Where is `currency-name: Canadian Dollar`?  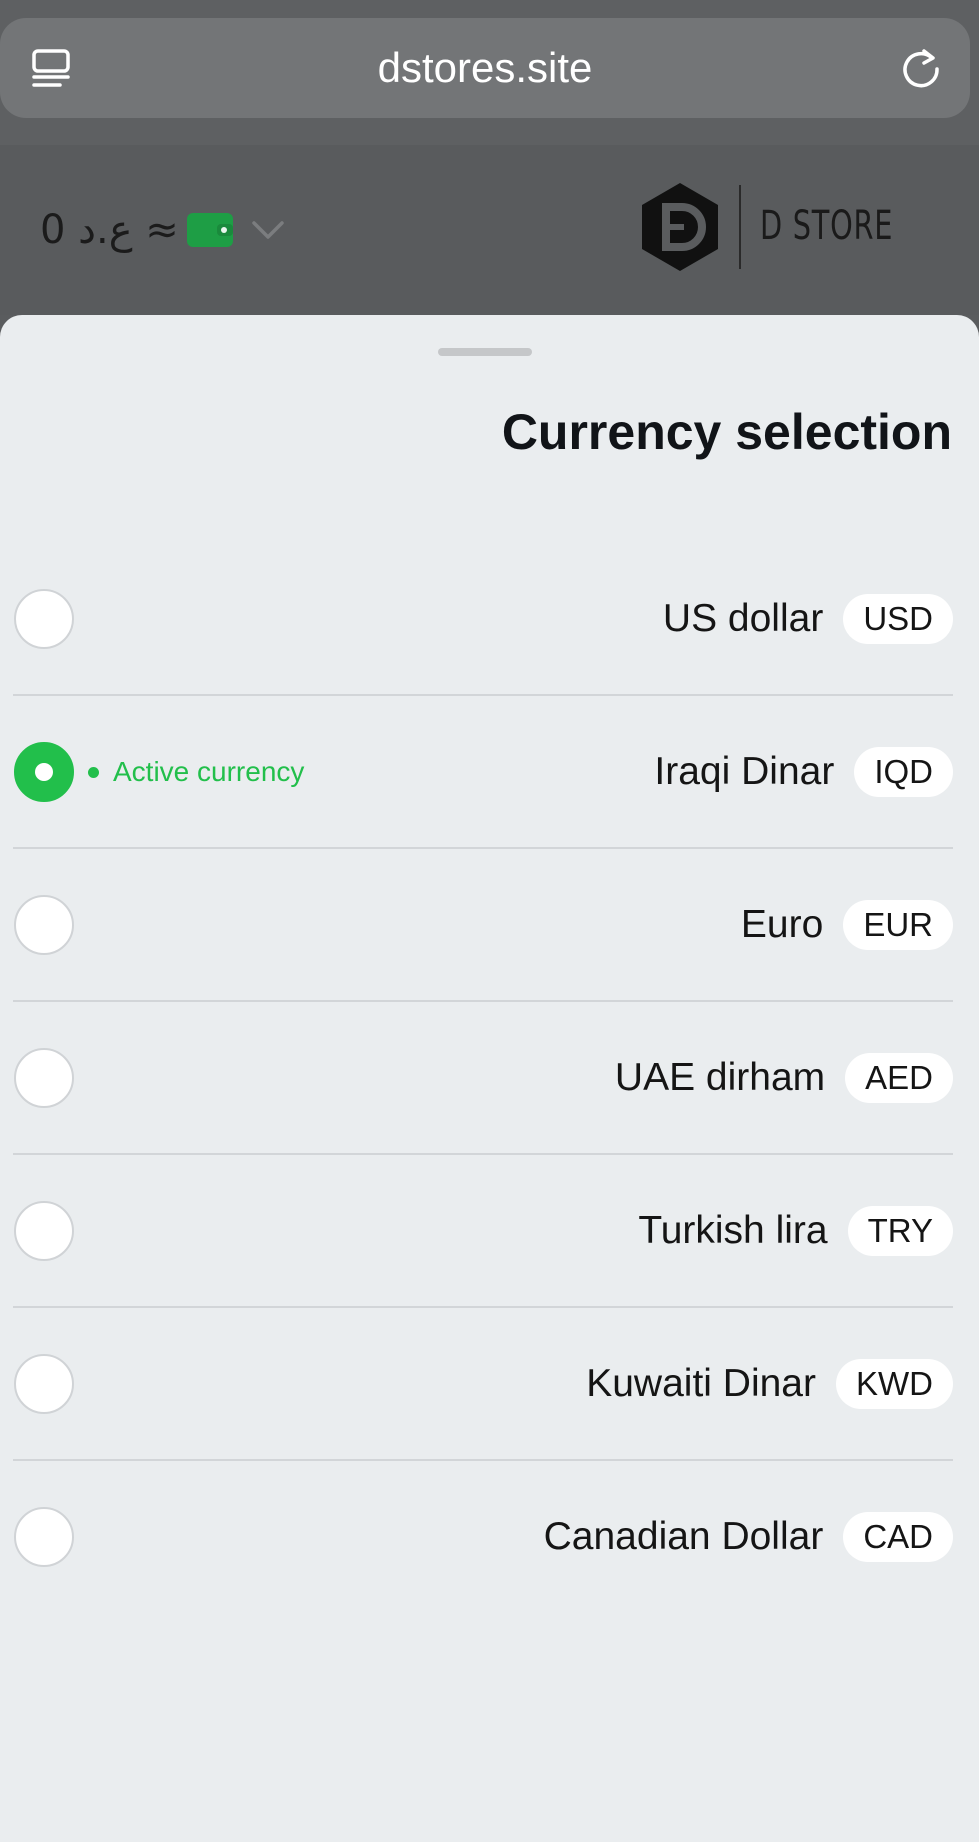 currency-name: Canadian Dollar is located at coordinates (683, 1536).